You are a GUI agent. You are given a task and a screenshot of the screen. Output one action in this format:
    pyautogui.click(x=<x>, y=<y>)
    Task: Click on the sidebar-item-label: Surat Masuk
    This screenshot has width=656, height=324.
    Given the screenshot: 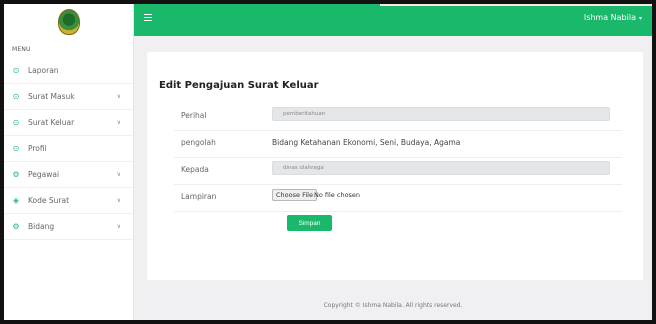 What is the action you would take?
    pyautogui.click(x=51, y=96)
    